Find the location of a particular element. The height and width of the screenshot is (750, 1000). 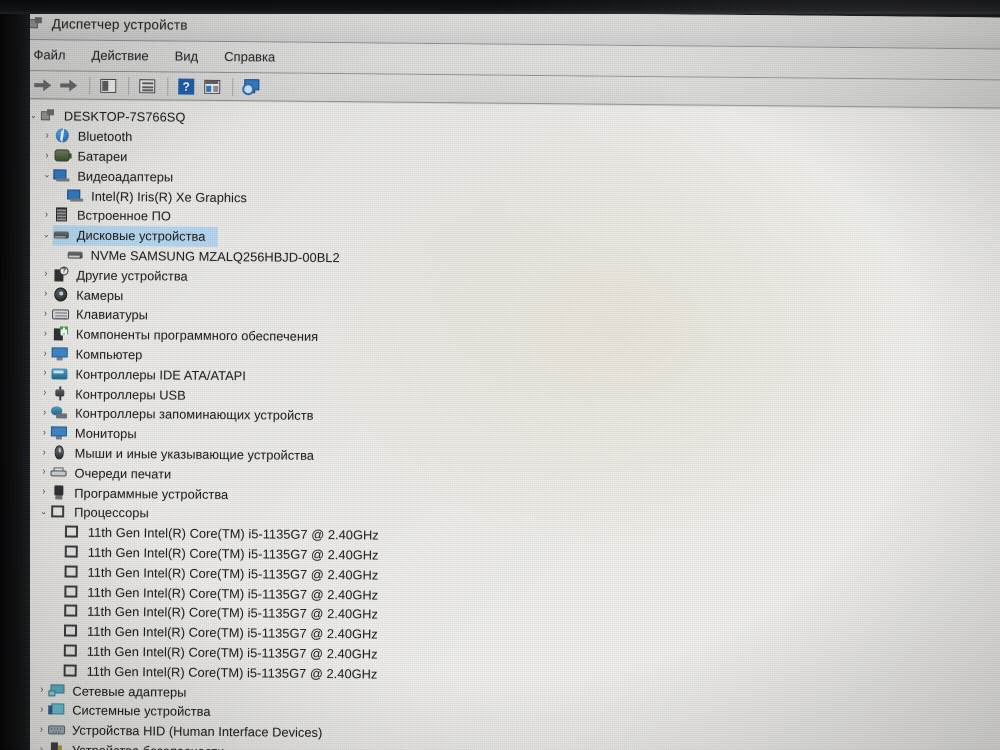

system-device-icon is located at coordinates (56, 710).